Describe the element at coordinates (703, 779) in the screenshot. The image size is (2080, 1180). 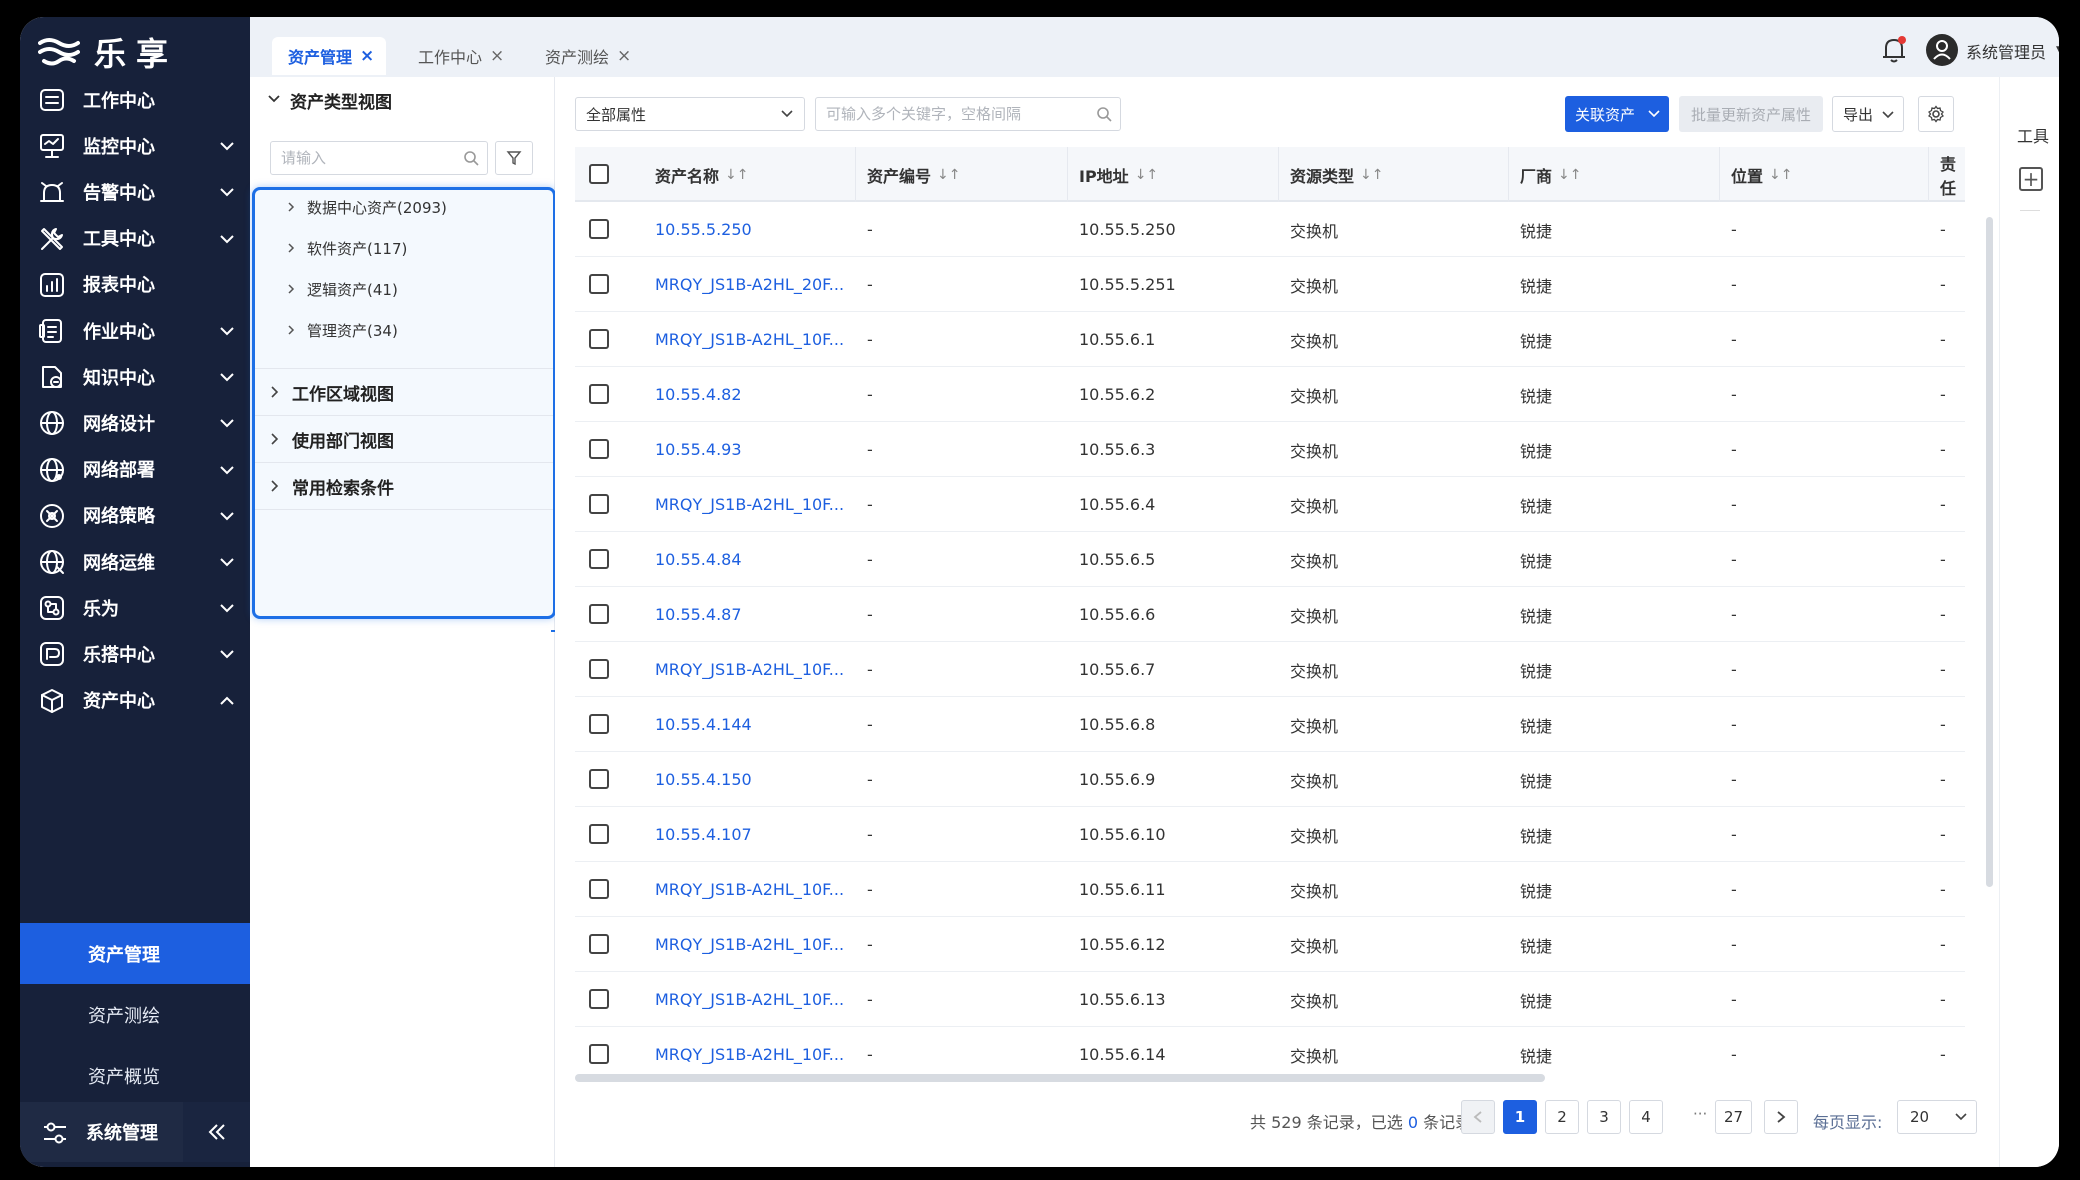
I see `cell-name: 10.55.4.150` at that location.